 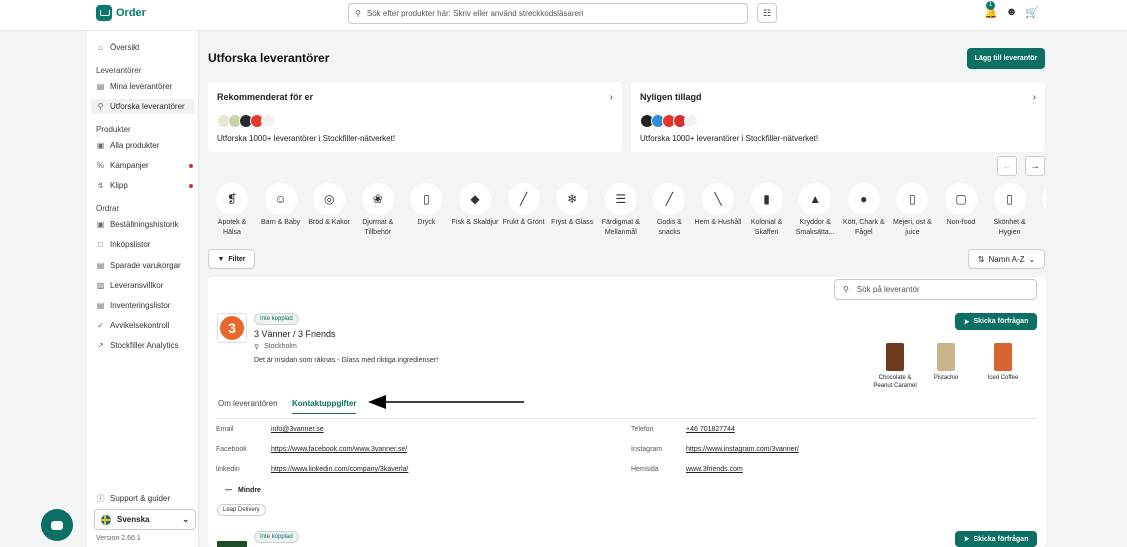 What do you see at coordinates (276, 537) in the screenshot?
I see `next-status-badge: Inte kopplad` at bounding box center [276, 537].